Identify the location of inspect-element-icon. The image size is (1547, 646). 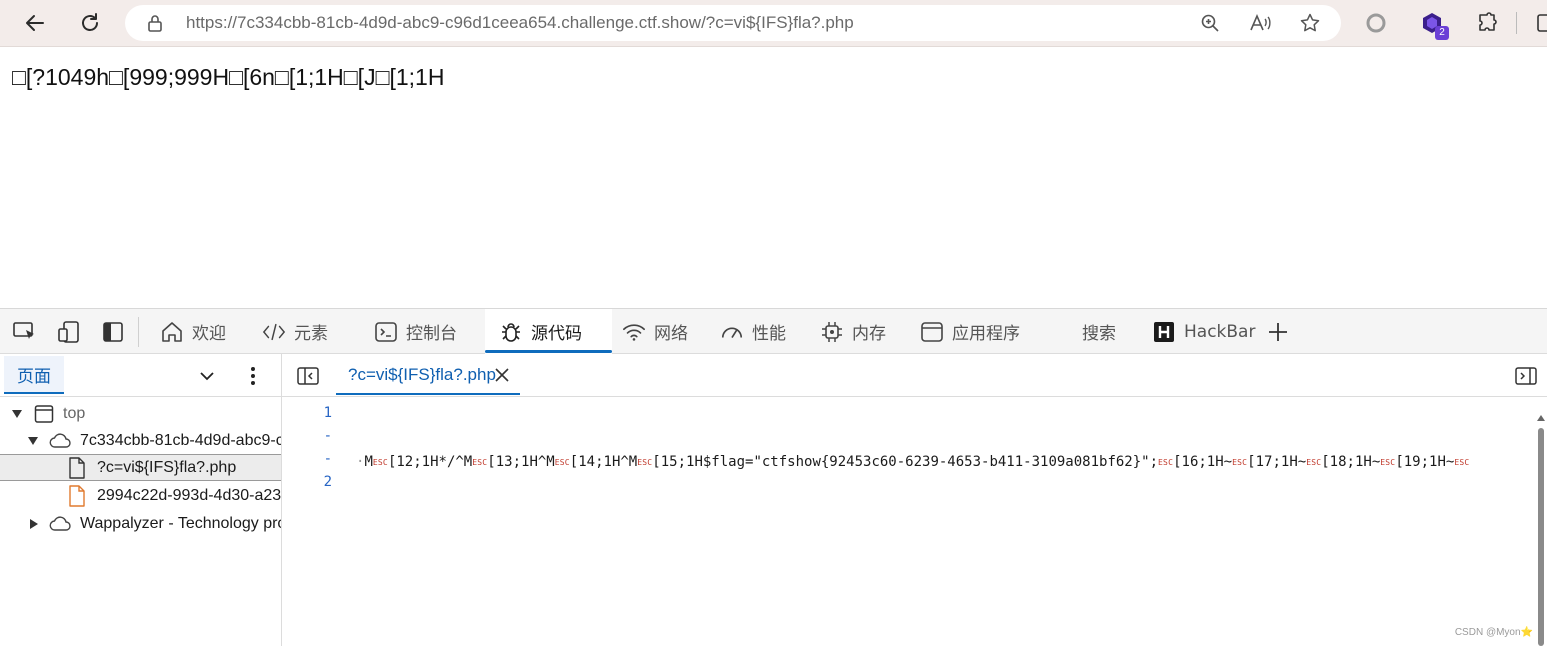
(25, 332).